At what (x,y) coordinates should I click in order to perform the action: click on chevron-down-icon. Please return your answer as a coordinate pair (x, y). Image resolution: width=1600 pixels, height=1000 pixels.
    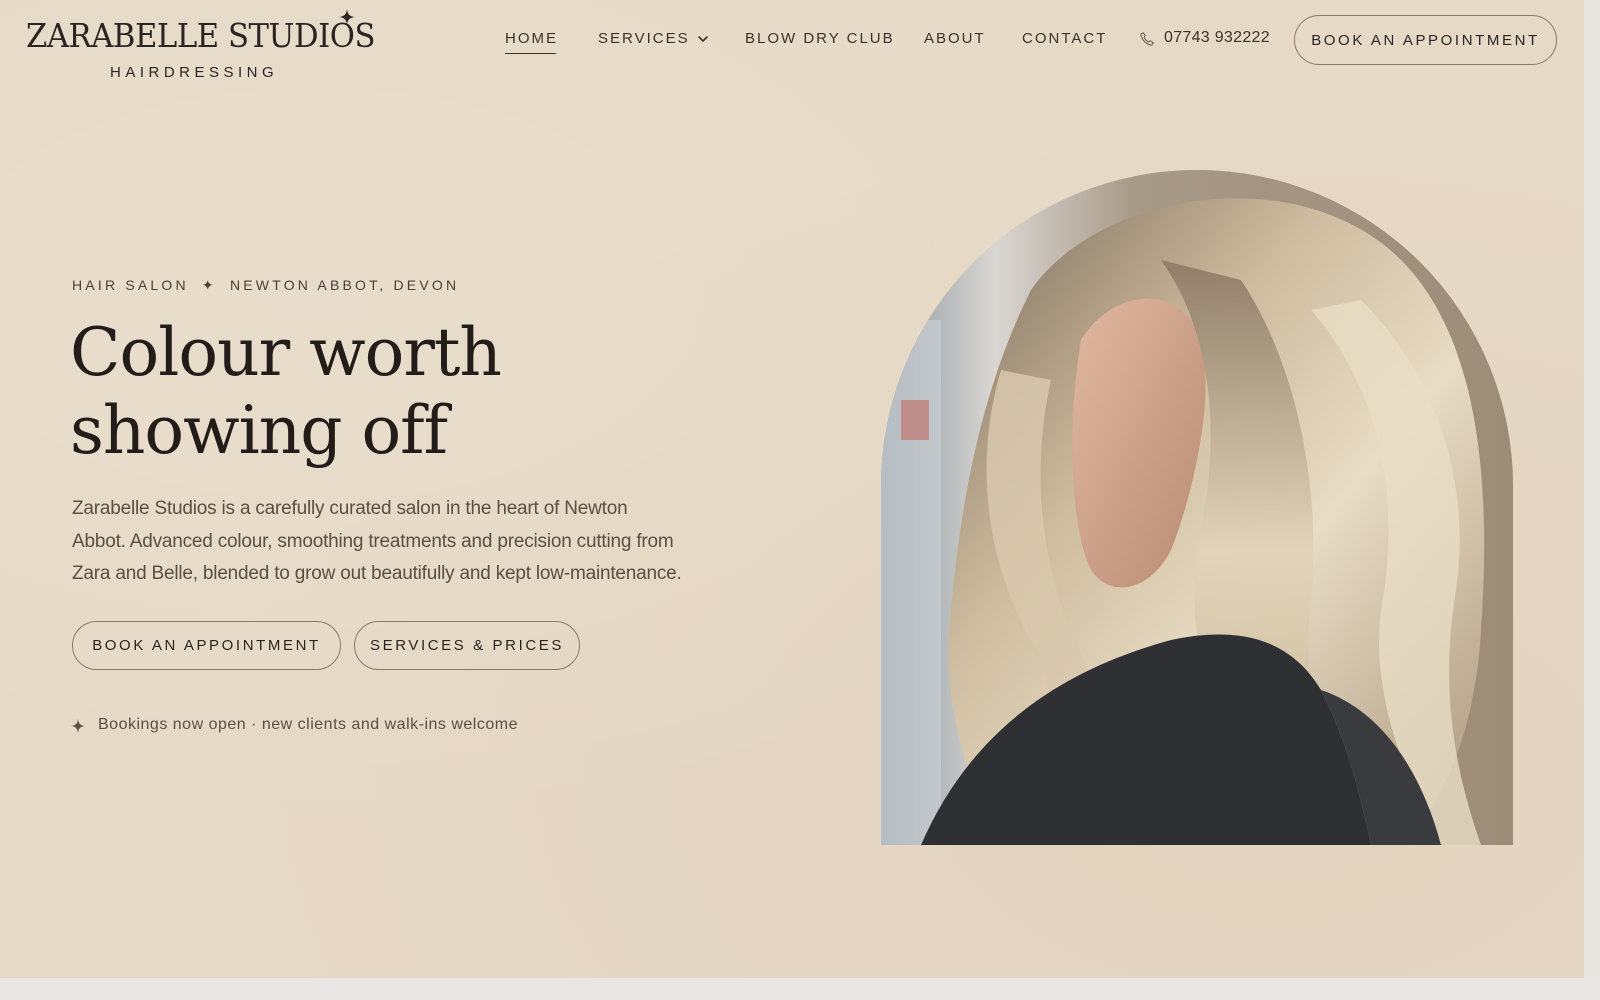
    Looking at the image, I should click on (703, 39).